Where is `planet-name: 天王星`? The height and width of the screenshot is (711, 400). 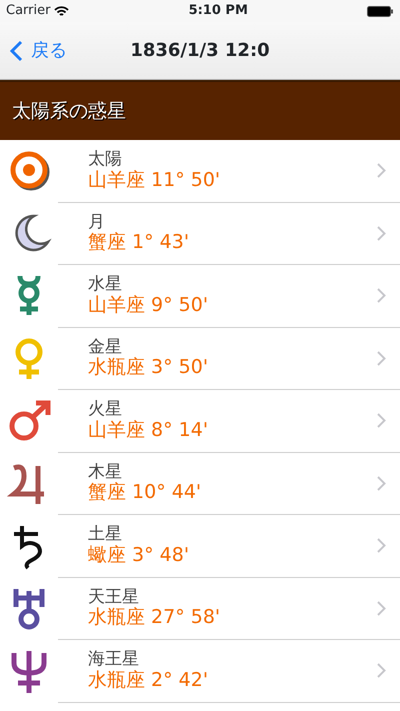 planet-name: 天王星 is located at coordinates (113, 597).